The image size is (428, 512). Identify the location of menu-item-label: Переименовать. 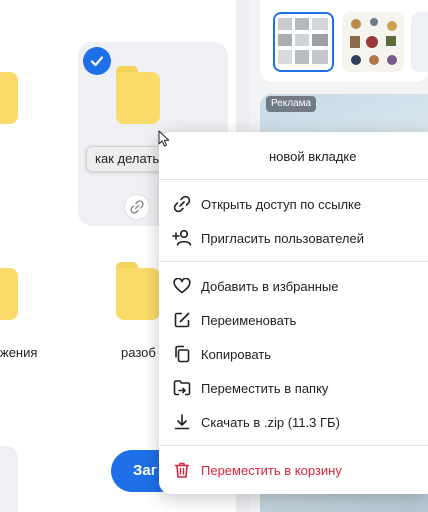
(249, 320).